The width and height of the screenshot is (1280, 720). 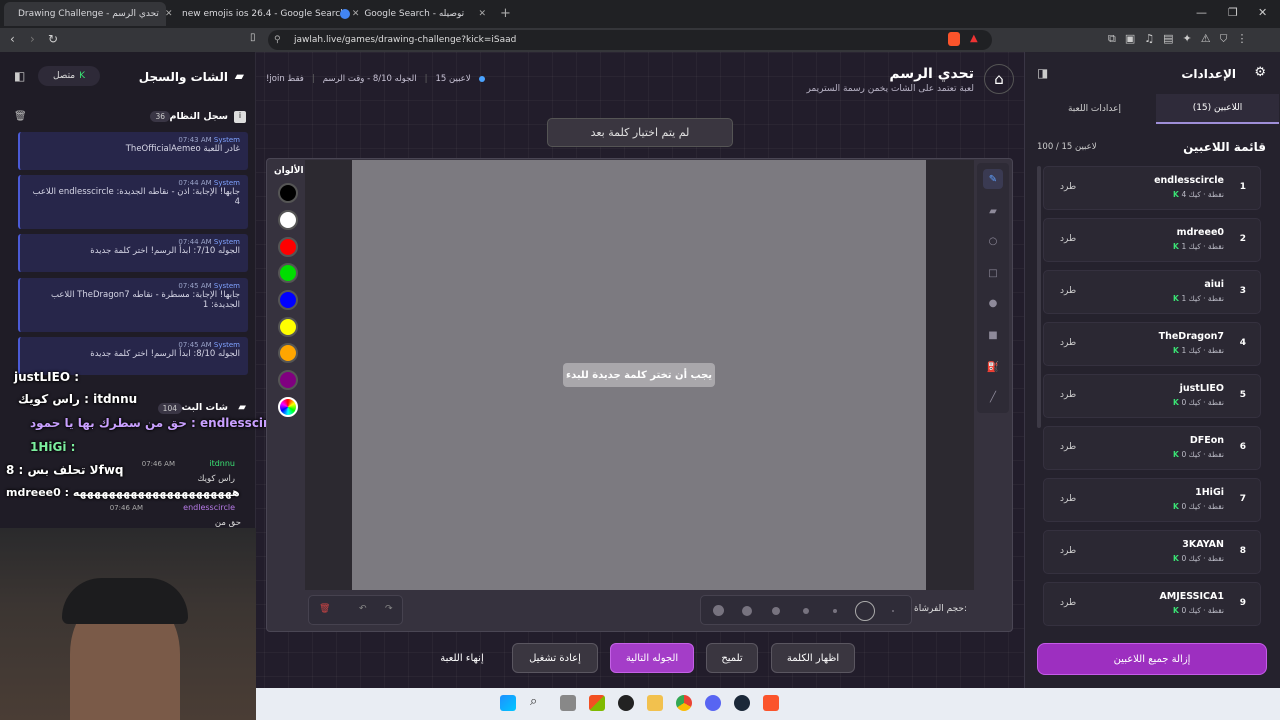 I want to click on overlay-chat-line: راس كويك : itdnnu, so click(x=78, y=399).